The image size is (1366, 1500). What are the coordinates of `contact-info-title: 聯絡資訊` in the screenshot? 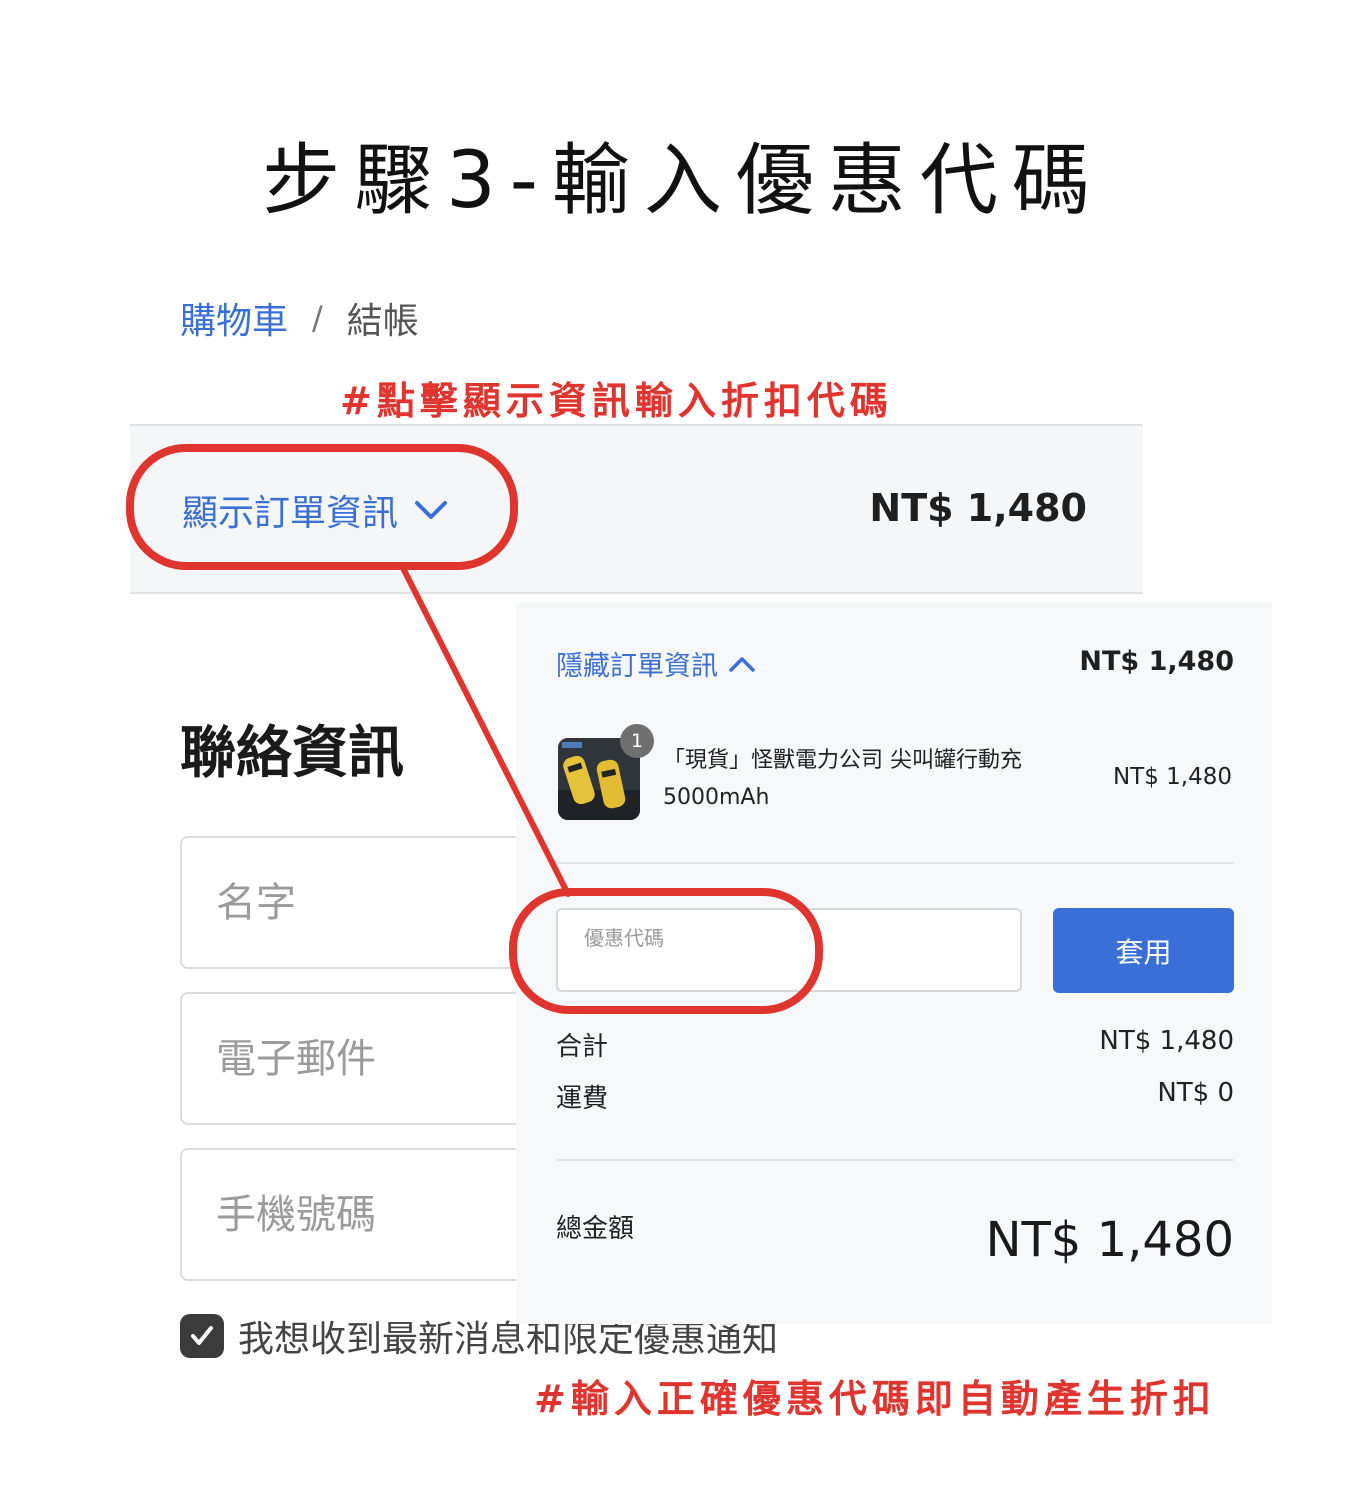 It's located at (292, 753).